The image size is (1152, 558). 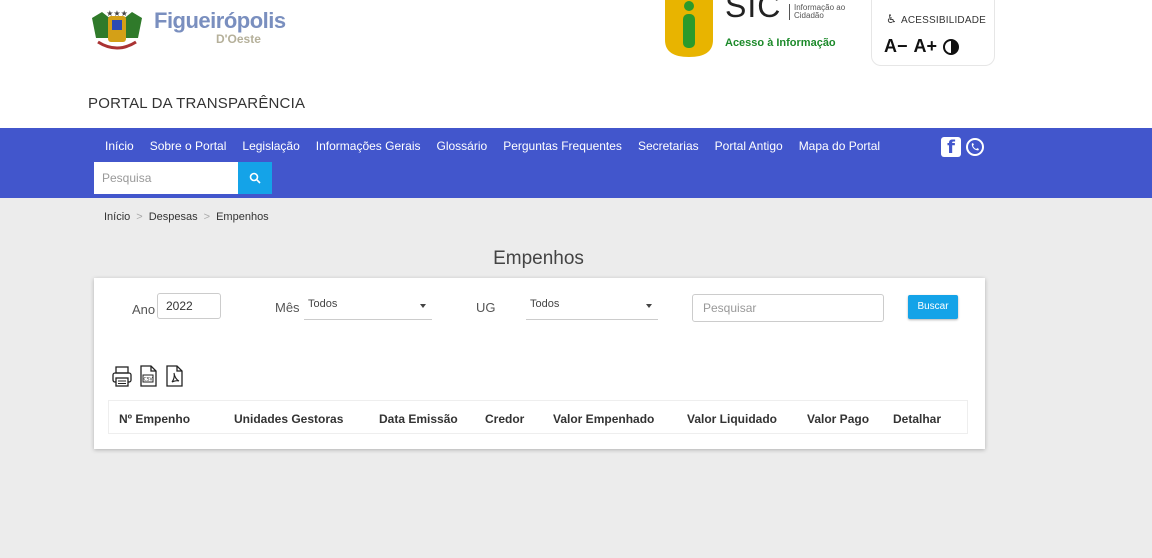 What do you see at coordinates (838, 419) in the screenshot?
I see `column-header: Valor Pago` at bounding box center [838, 419].